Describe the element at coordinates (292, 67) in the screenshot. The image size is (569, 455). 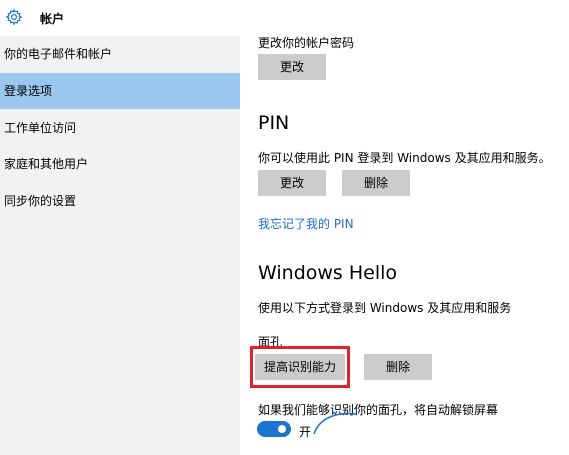
I see `change-password-button: 更改` at that location.